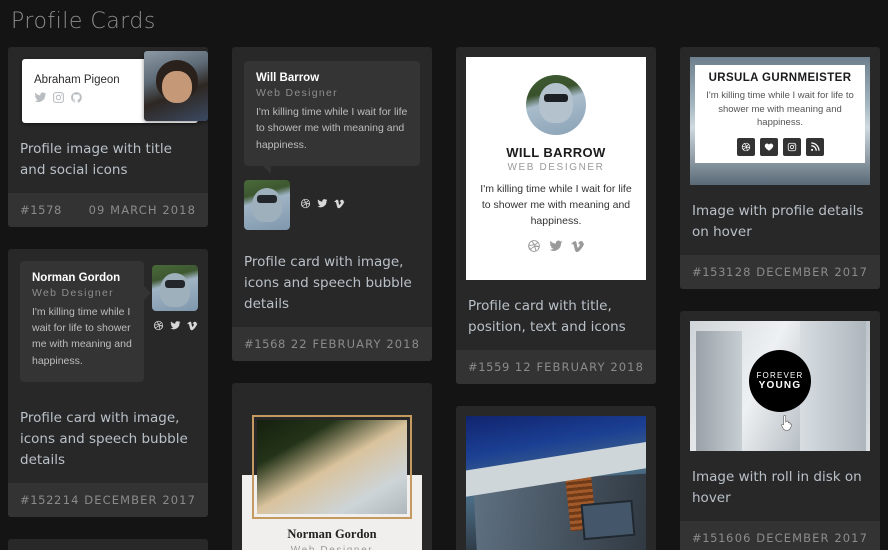 This screenshot has height=550, width=888. Describe the element at coordinates (83, 21) in the screenshot. I see `page-title: Profile Cards` at that location.